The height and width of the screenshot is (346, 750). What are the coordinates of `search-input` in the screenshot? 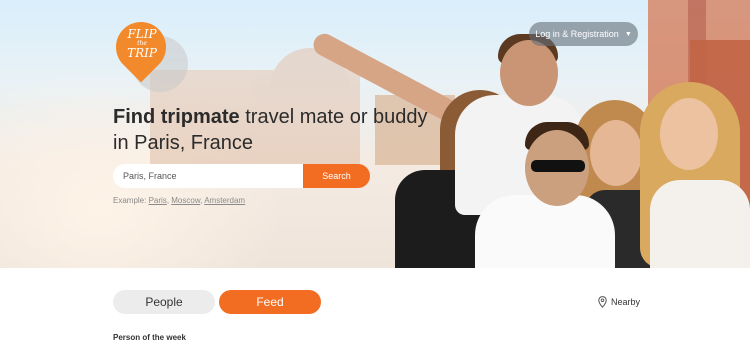 It's located at (208, 176).